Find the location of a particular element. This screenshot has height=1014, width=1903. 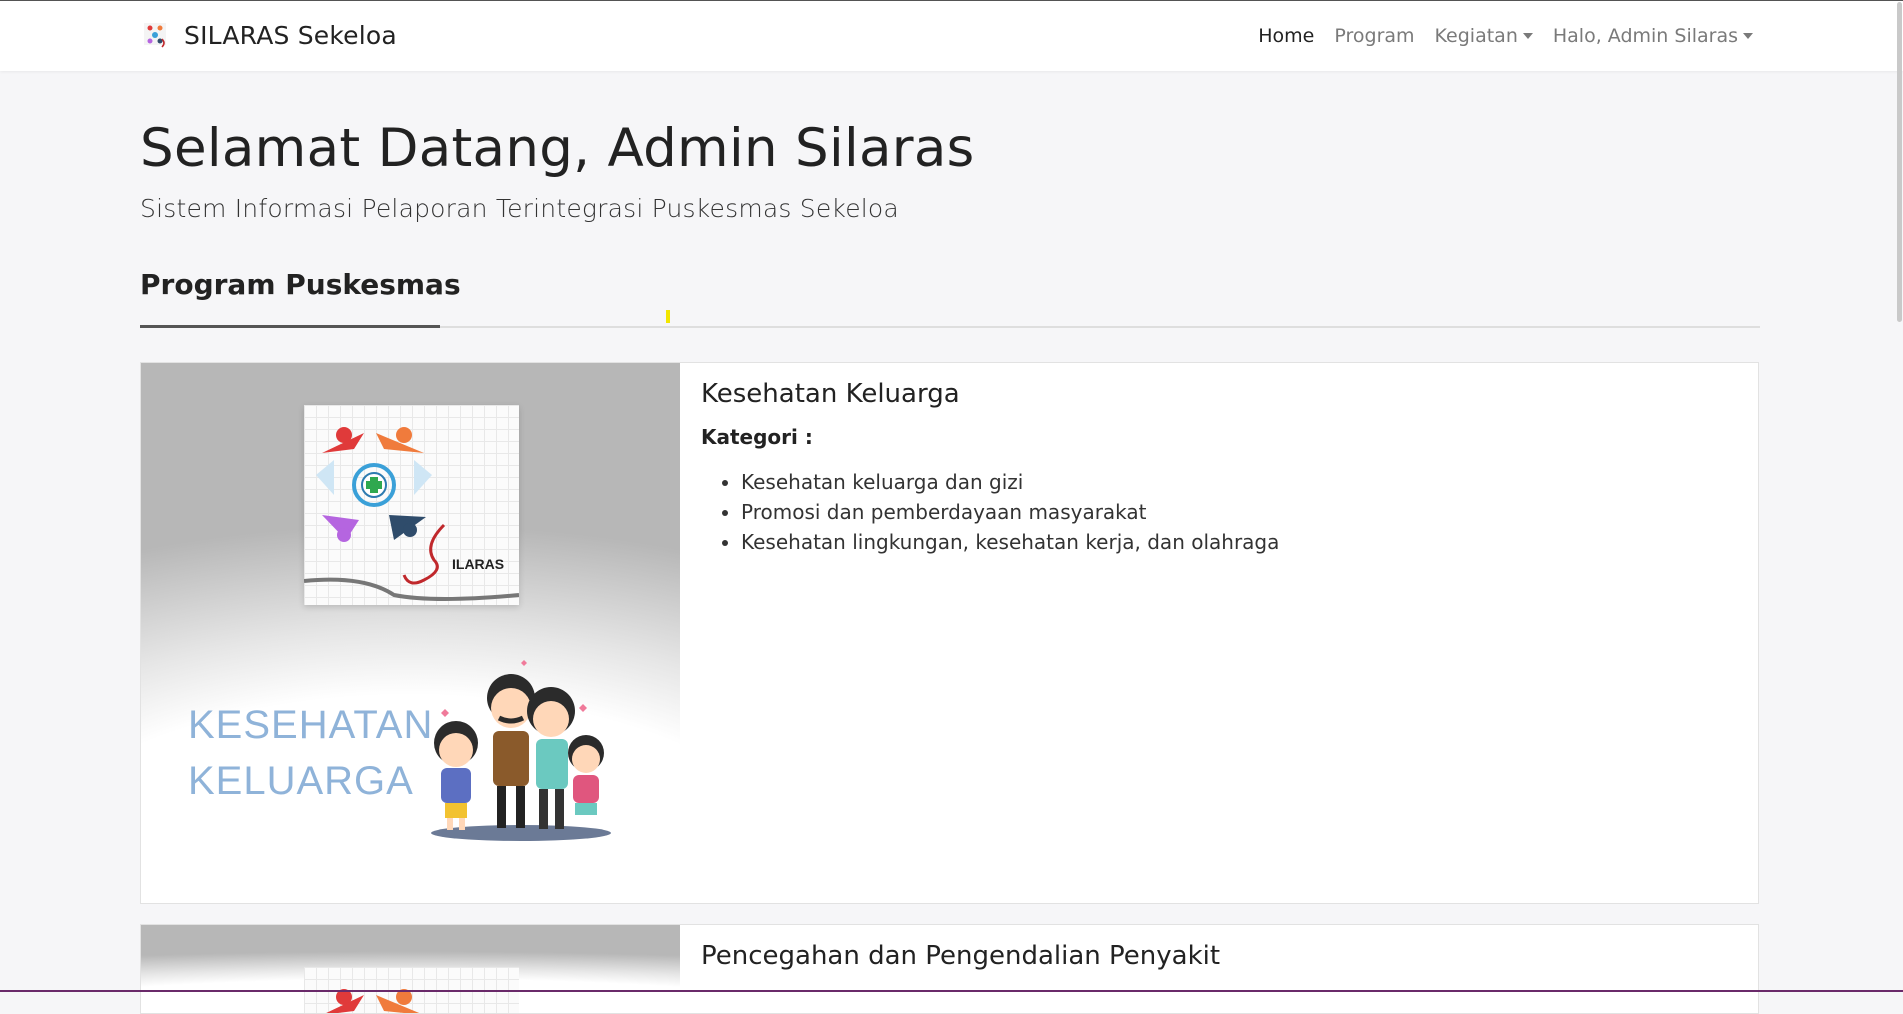

silaras-logo-paper: ILARAS is located at coordinates (411, 505).